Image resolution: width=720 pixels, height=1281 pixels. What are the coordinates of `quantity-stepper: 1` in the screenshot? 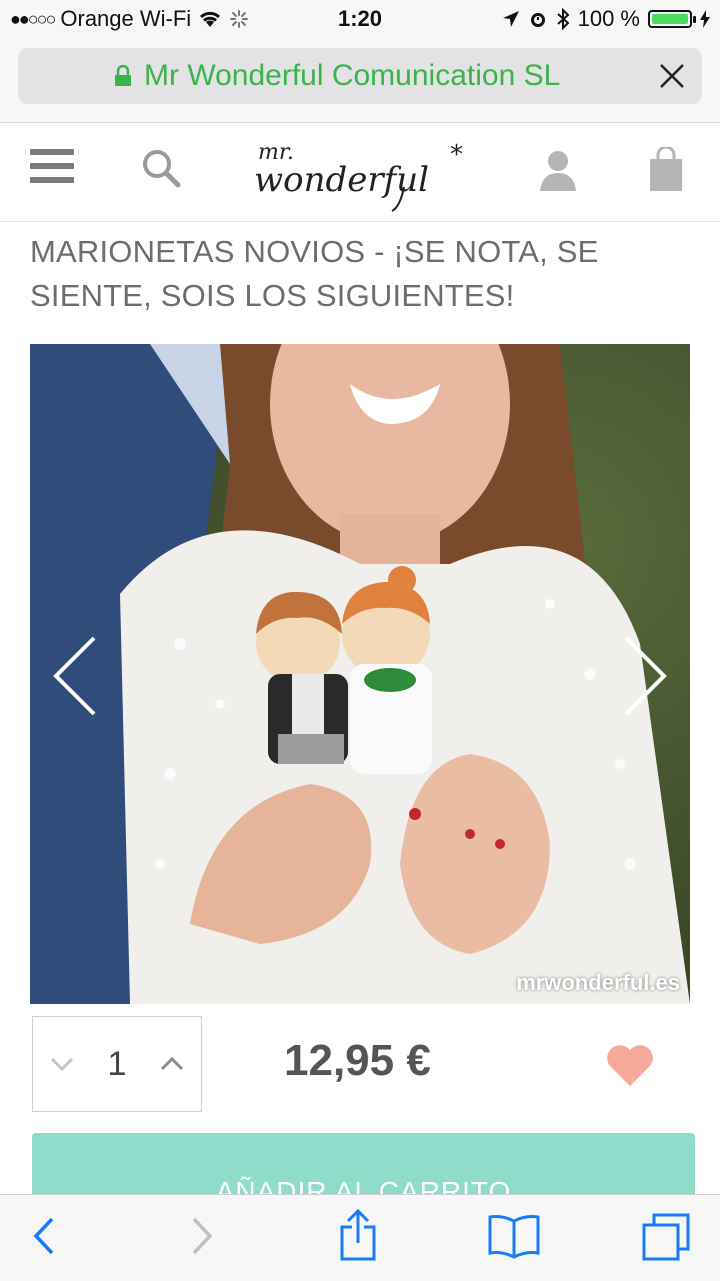 It's located at (117, 1064).